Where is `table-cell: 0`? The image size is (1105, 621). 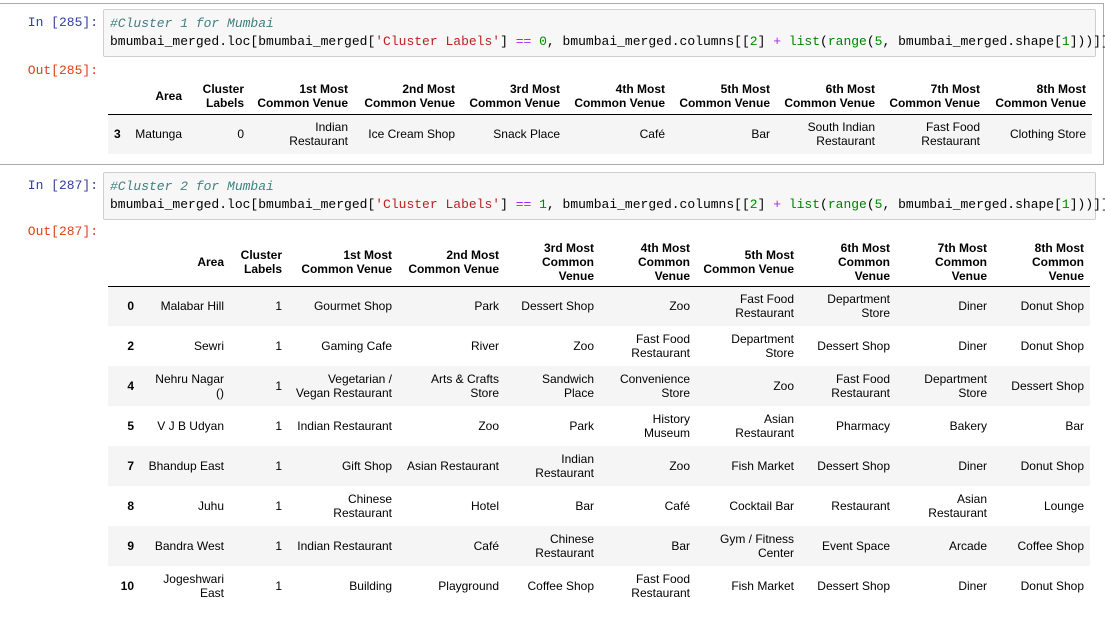 table-cell: 0 is located at coordinates (240, 134).